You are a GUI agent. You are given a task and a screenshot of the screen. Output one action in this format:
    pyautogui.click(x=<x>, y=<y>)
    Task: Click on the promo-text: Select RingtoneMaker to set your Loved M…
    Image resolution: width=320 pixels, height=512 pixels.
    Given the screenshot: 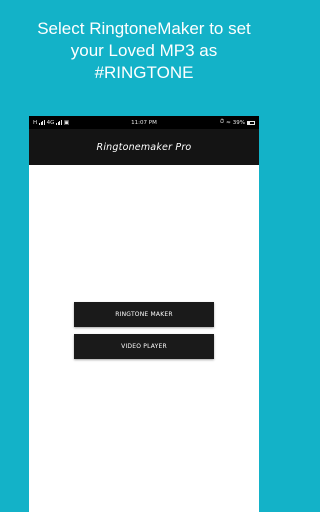 What is the action you would take?
    pyautogui.click(x=144, y=51)
    